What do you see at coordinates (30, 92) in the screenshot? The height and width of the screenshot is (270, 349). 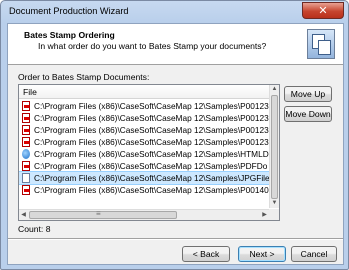 I see `column-header-label: File` at bounding box center [30, 92].